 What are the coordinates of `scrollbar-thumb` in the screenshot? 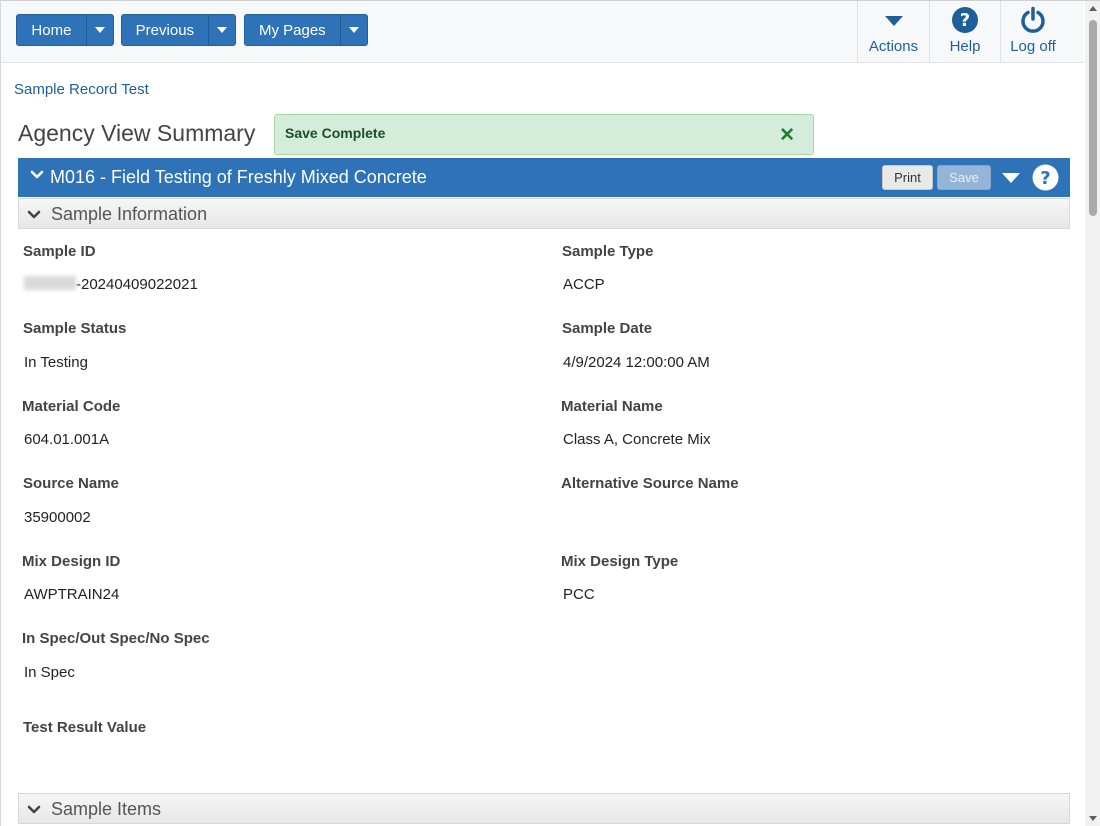 It's located at (1093, 118).